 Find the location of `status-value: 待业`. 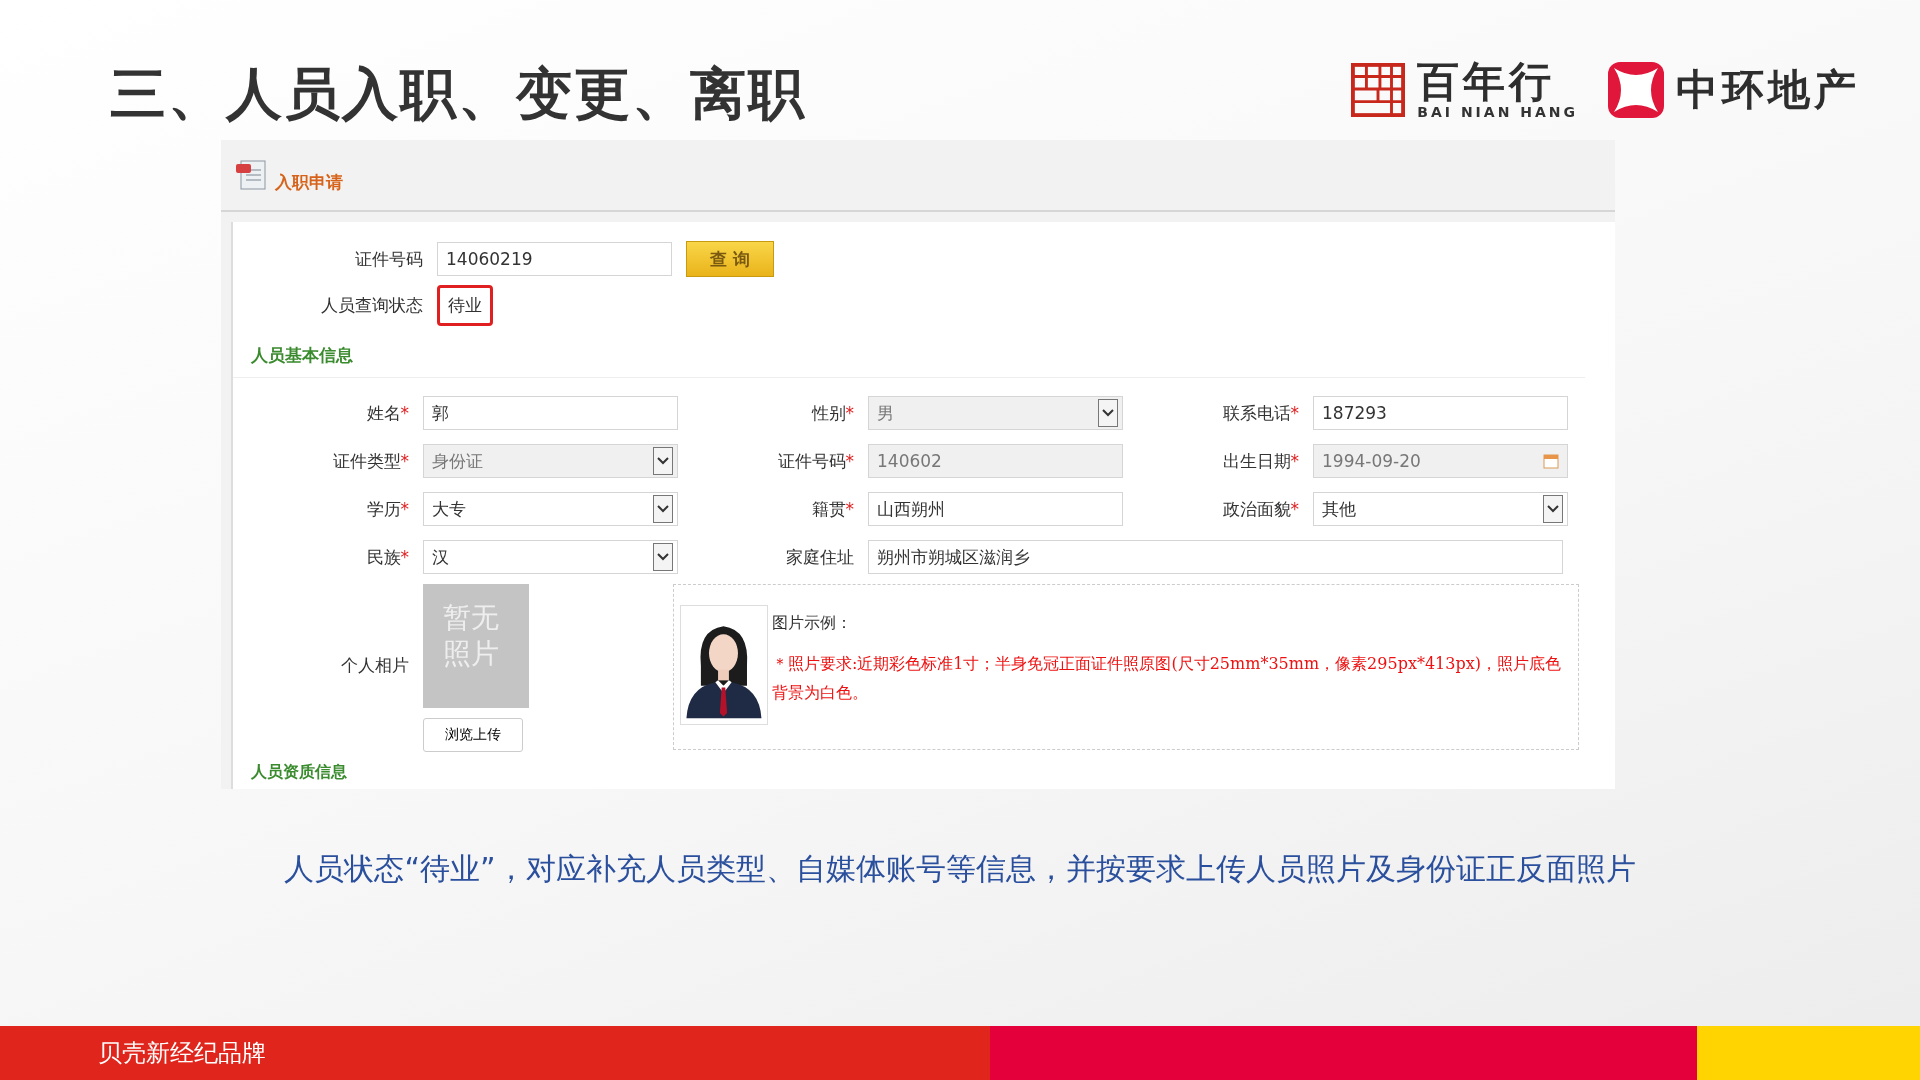

status-value: 待业 is located at coordinates (465, 305).